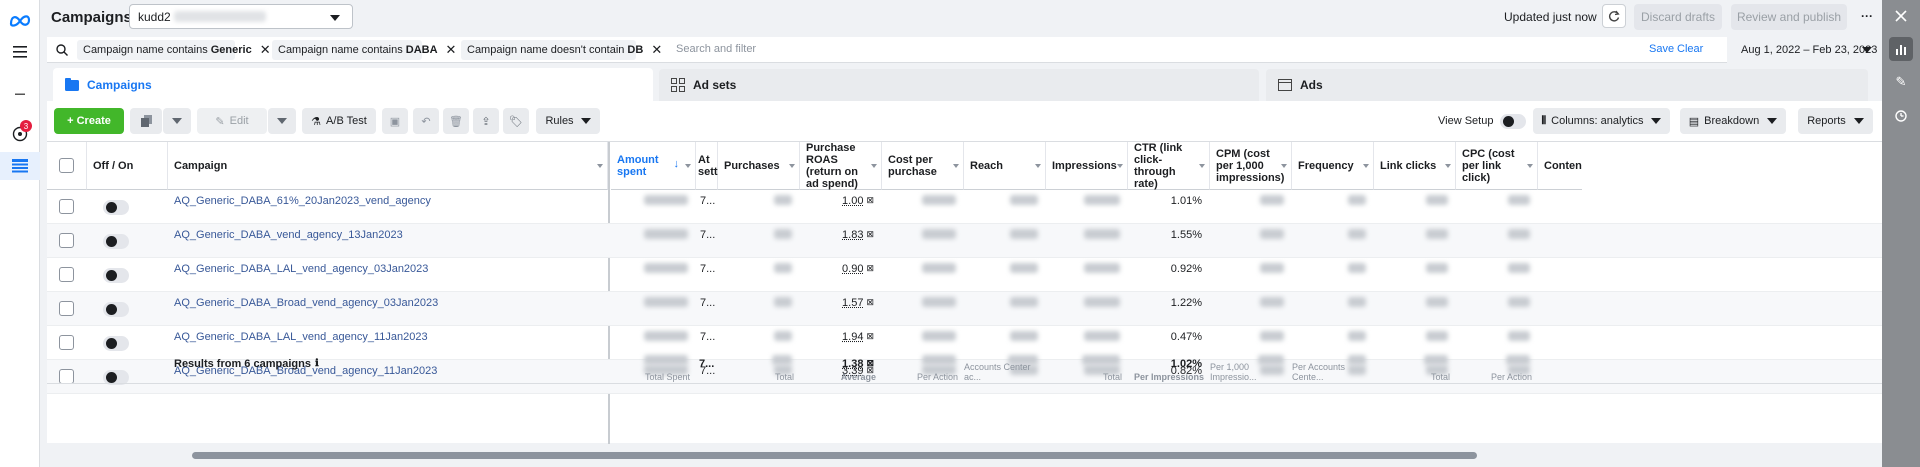  Describe the element at coordinates (241, 16) in the screenshot. I see `account-selector: kudd2` at that location.